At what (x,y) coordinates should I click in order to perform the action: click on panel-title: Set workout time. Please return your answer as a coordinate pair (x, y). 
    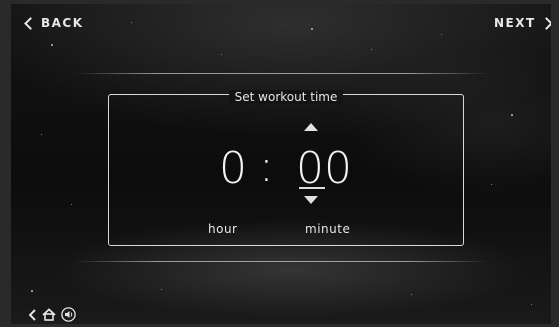
    Looking at the image, I should click on (286, 95).